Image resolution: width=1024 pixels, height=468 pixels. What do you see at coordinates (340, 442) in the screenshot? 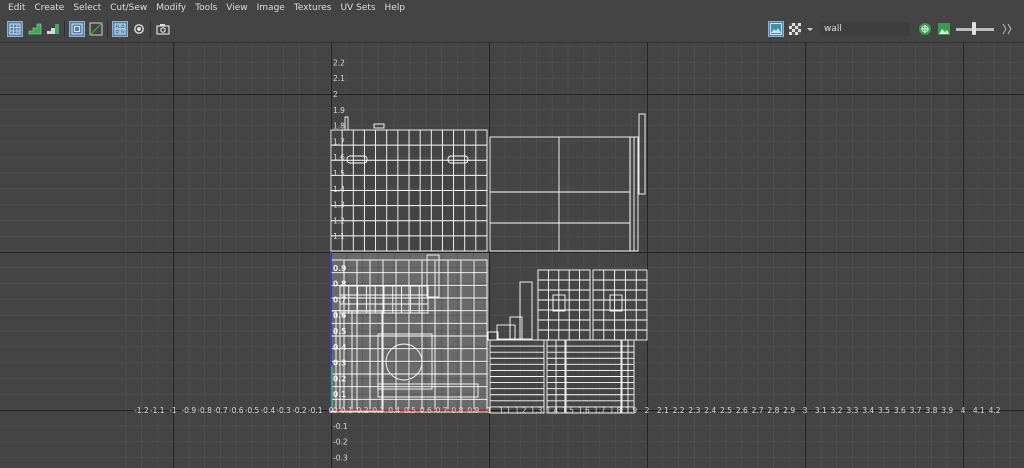
I see `y-tick-label: -0.2` at bounding box center [340, 442].